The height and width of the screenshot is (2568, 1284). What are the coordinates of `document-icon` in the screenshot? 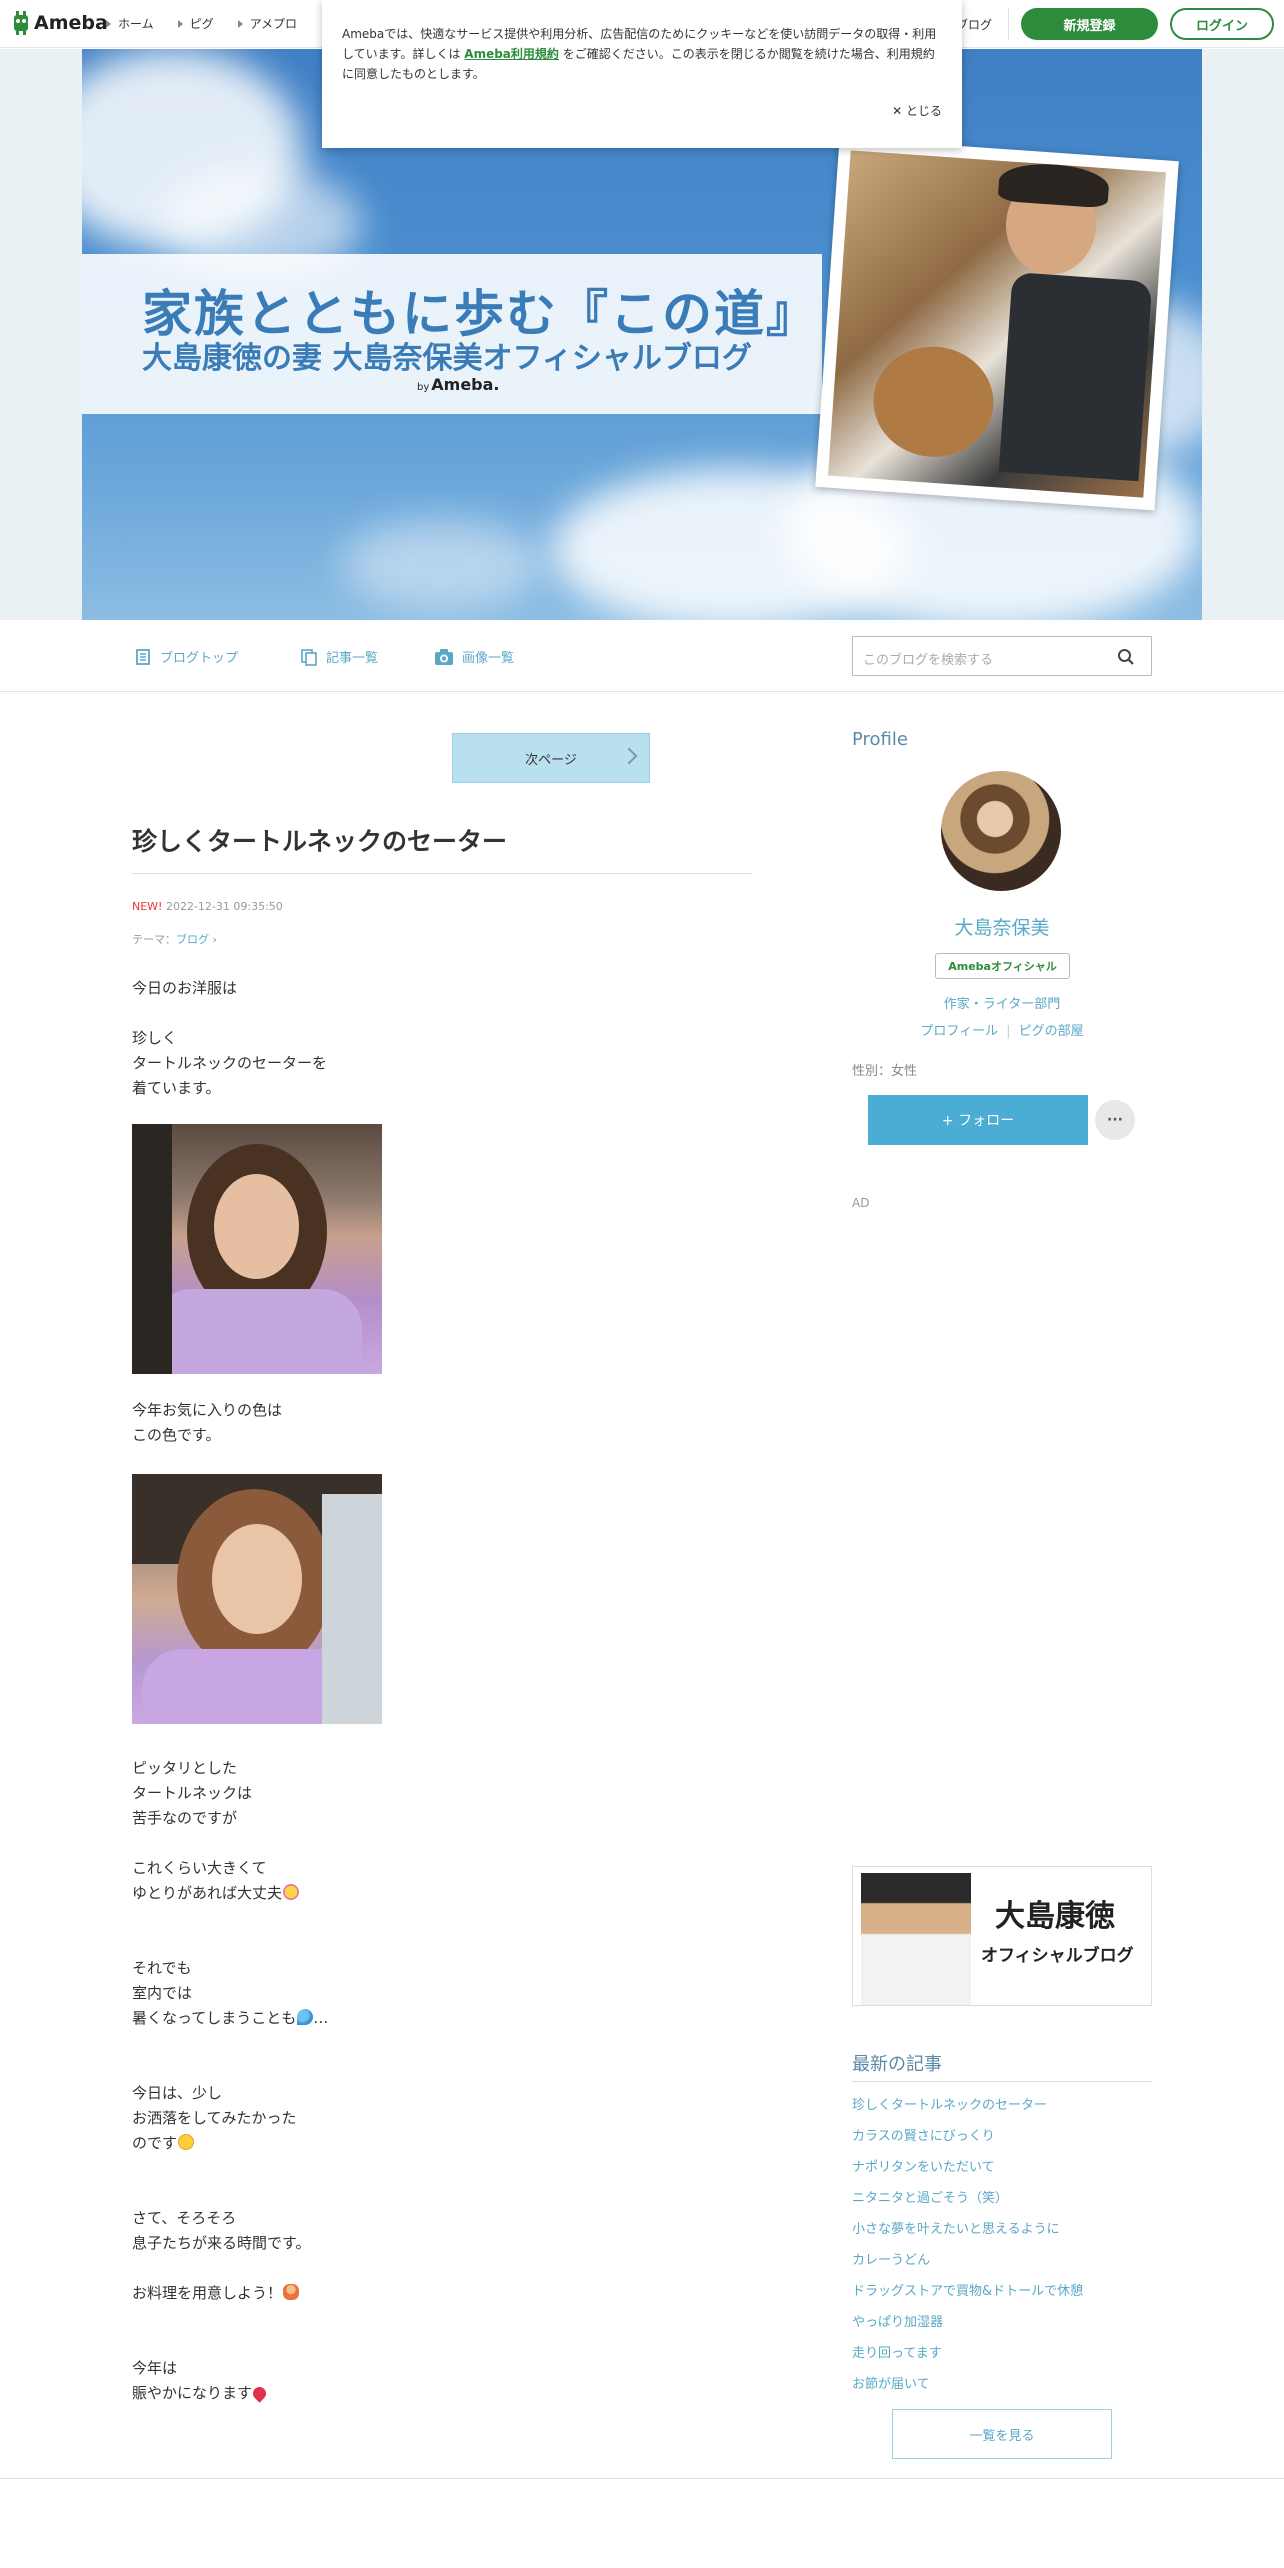 It's located at (143, 656).